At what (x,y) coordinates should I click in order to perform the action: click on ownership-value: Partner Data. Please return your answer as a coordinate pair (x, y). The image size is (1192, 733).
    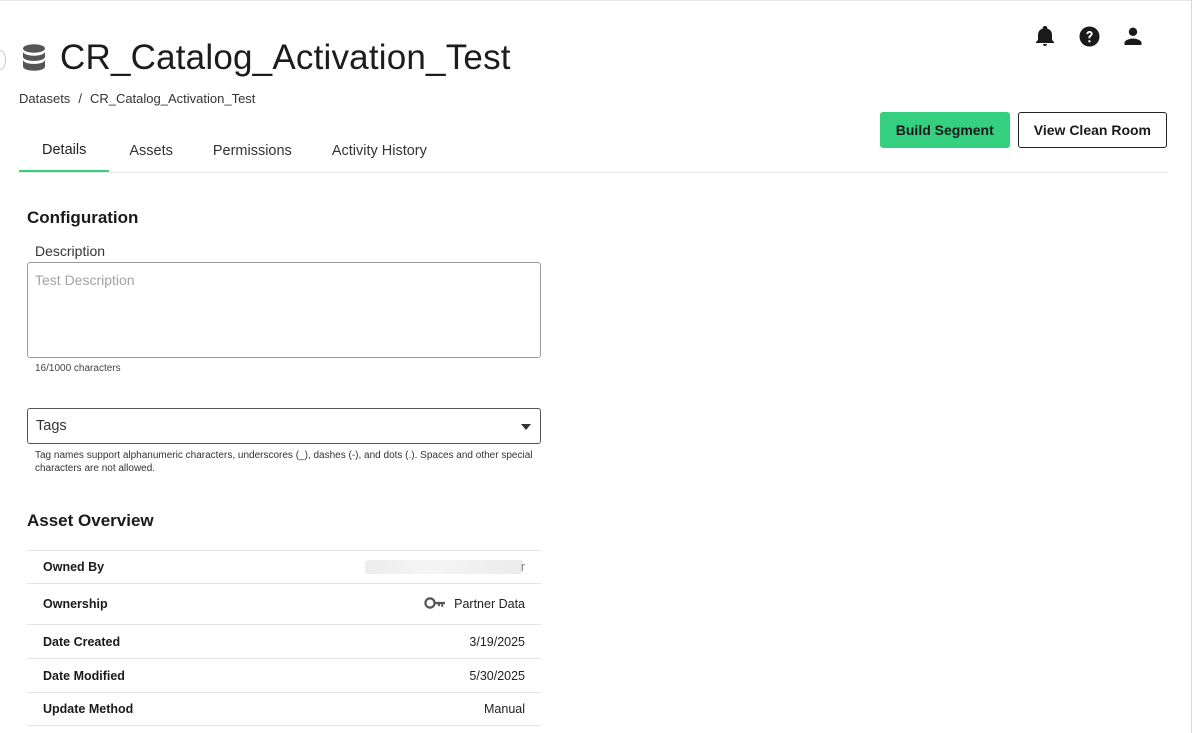
    Looking at the image, I should click on (489, 604).